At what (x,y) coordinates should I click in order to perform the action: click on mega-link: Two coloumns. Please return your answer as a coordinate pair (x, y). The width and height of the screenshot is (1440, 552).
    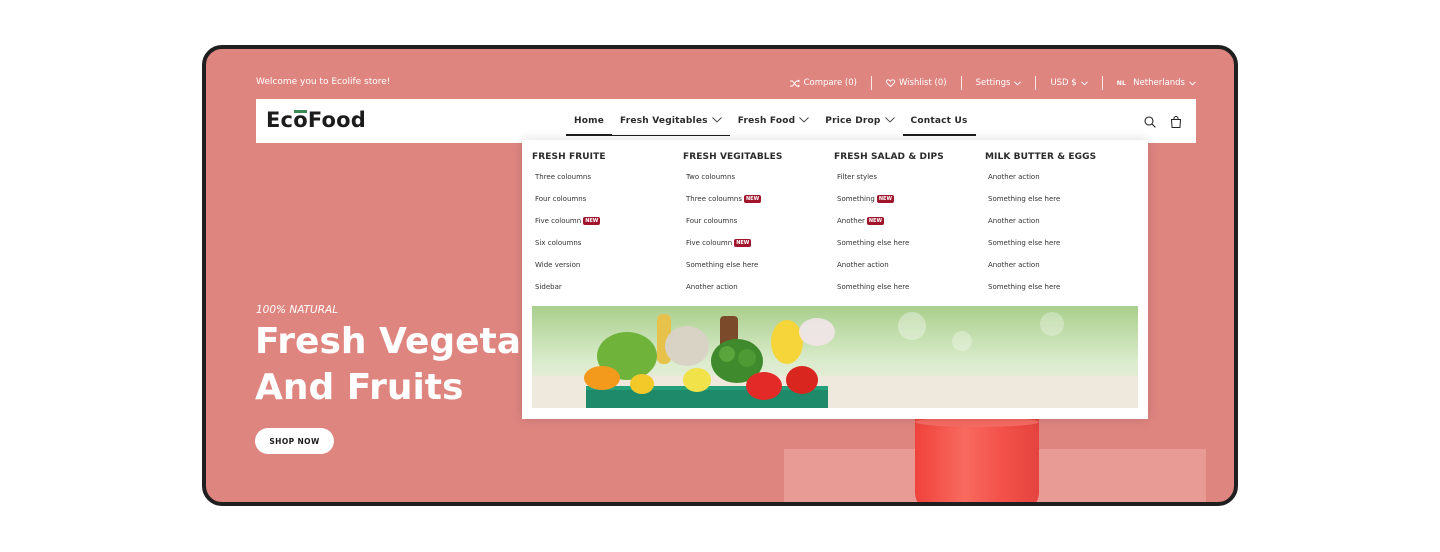
    Looking at the image, I should click on (758, 181).